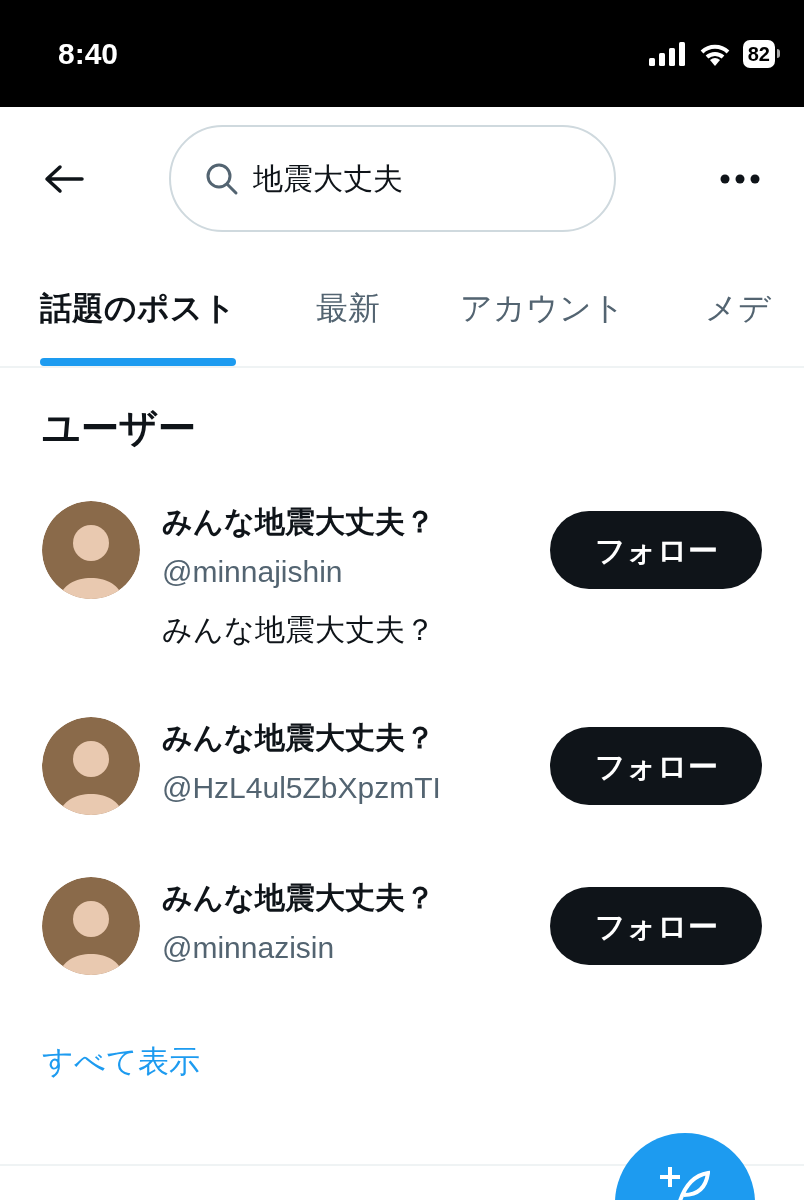 The image size is (804, 1200). What do you see at coordinates (249, 948) in the screenshot?
I see `user-handle: @minnazisin` at bounding box center [249, 948].